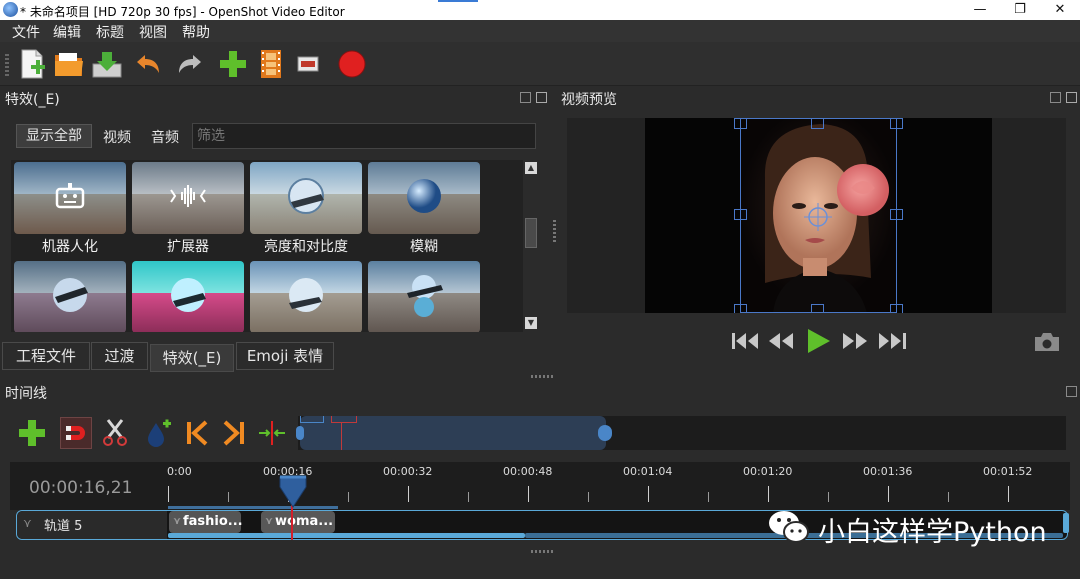  I want to click on zoom-playhead-marker, so click(344, 419).